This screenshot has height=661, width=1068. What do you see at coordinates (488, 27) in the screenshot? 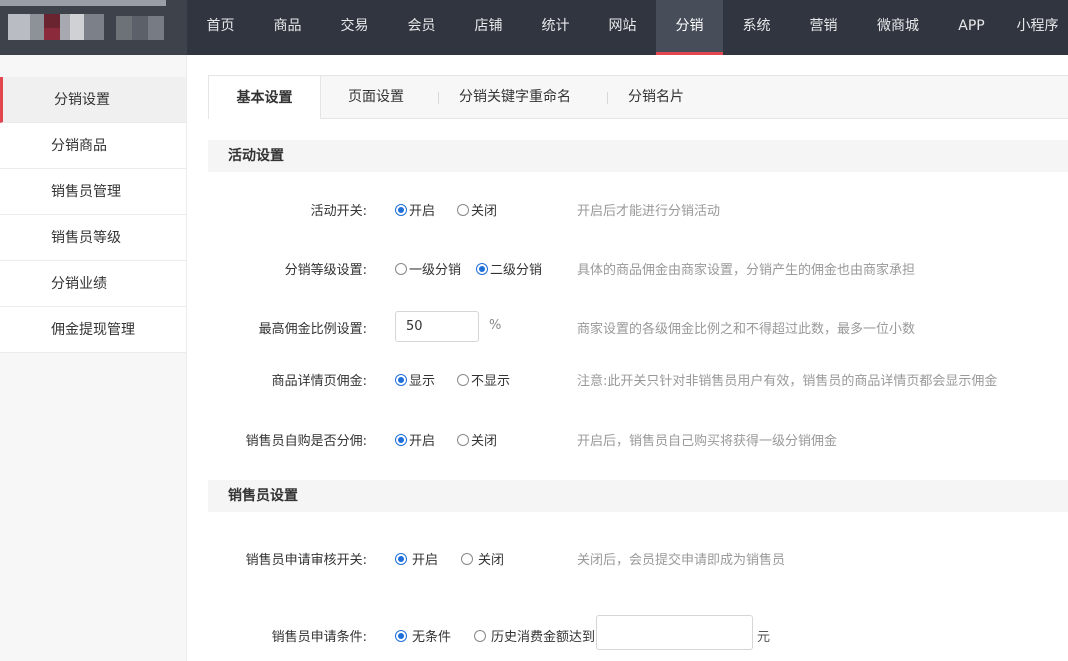
I see `nav-item-shop: 店铺` at bounding box center [488, 27].